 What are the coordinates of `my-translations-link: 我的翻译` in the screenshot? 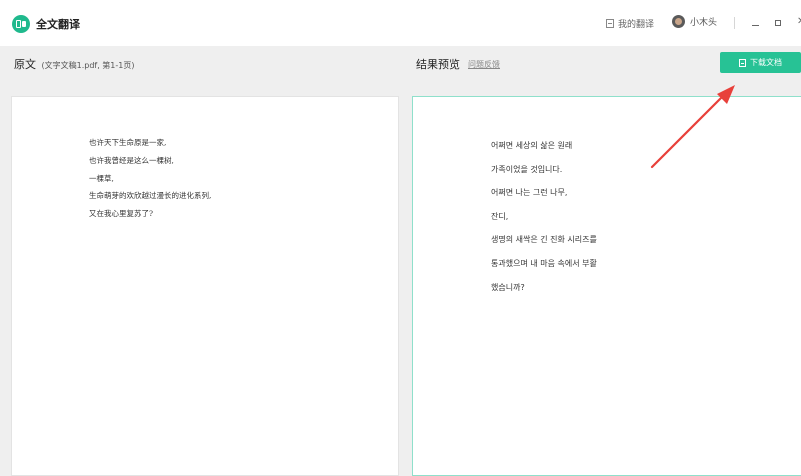 It's located at (630, 23).